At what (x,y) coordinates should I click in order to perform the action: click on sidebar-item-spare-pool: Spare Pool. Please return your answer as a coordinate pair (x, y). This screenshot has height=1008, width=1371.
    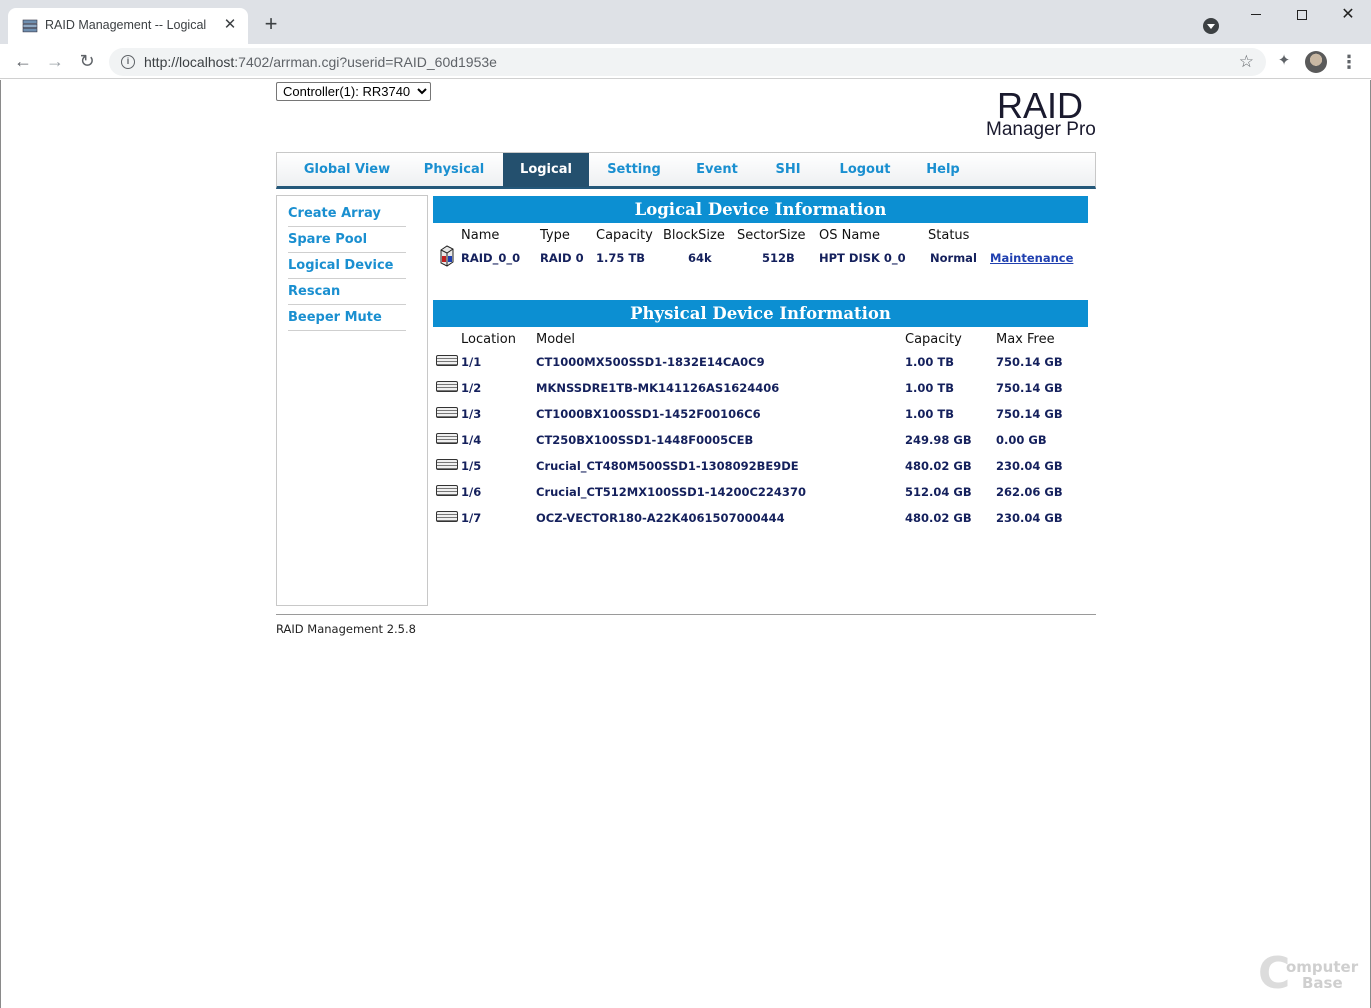
    Looking at the image, I should click on (347, 240).